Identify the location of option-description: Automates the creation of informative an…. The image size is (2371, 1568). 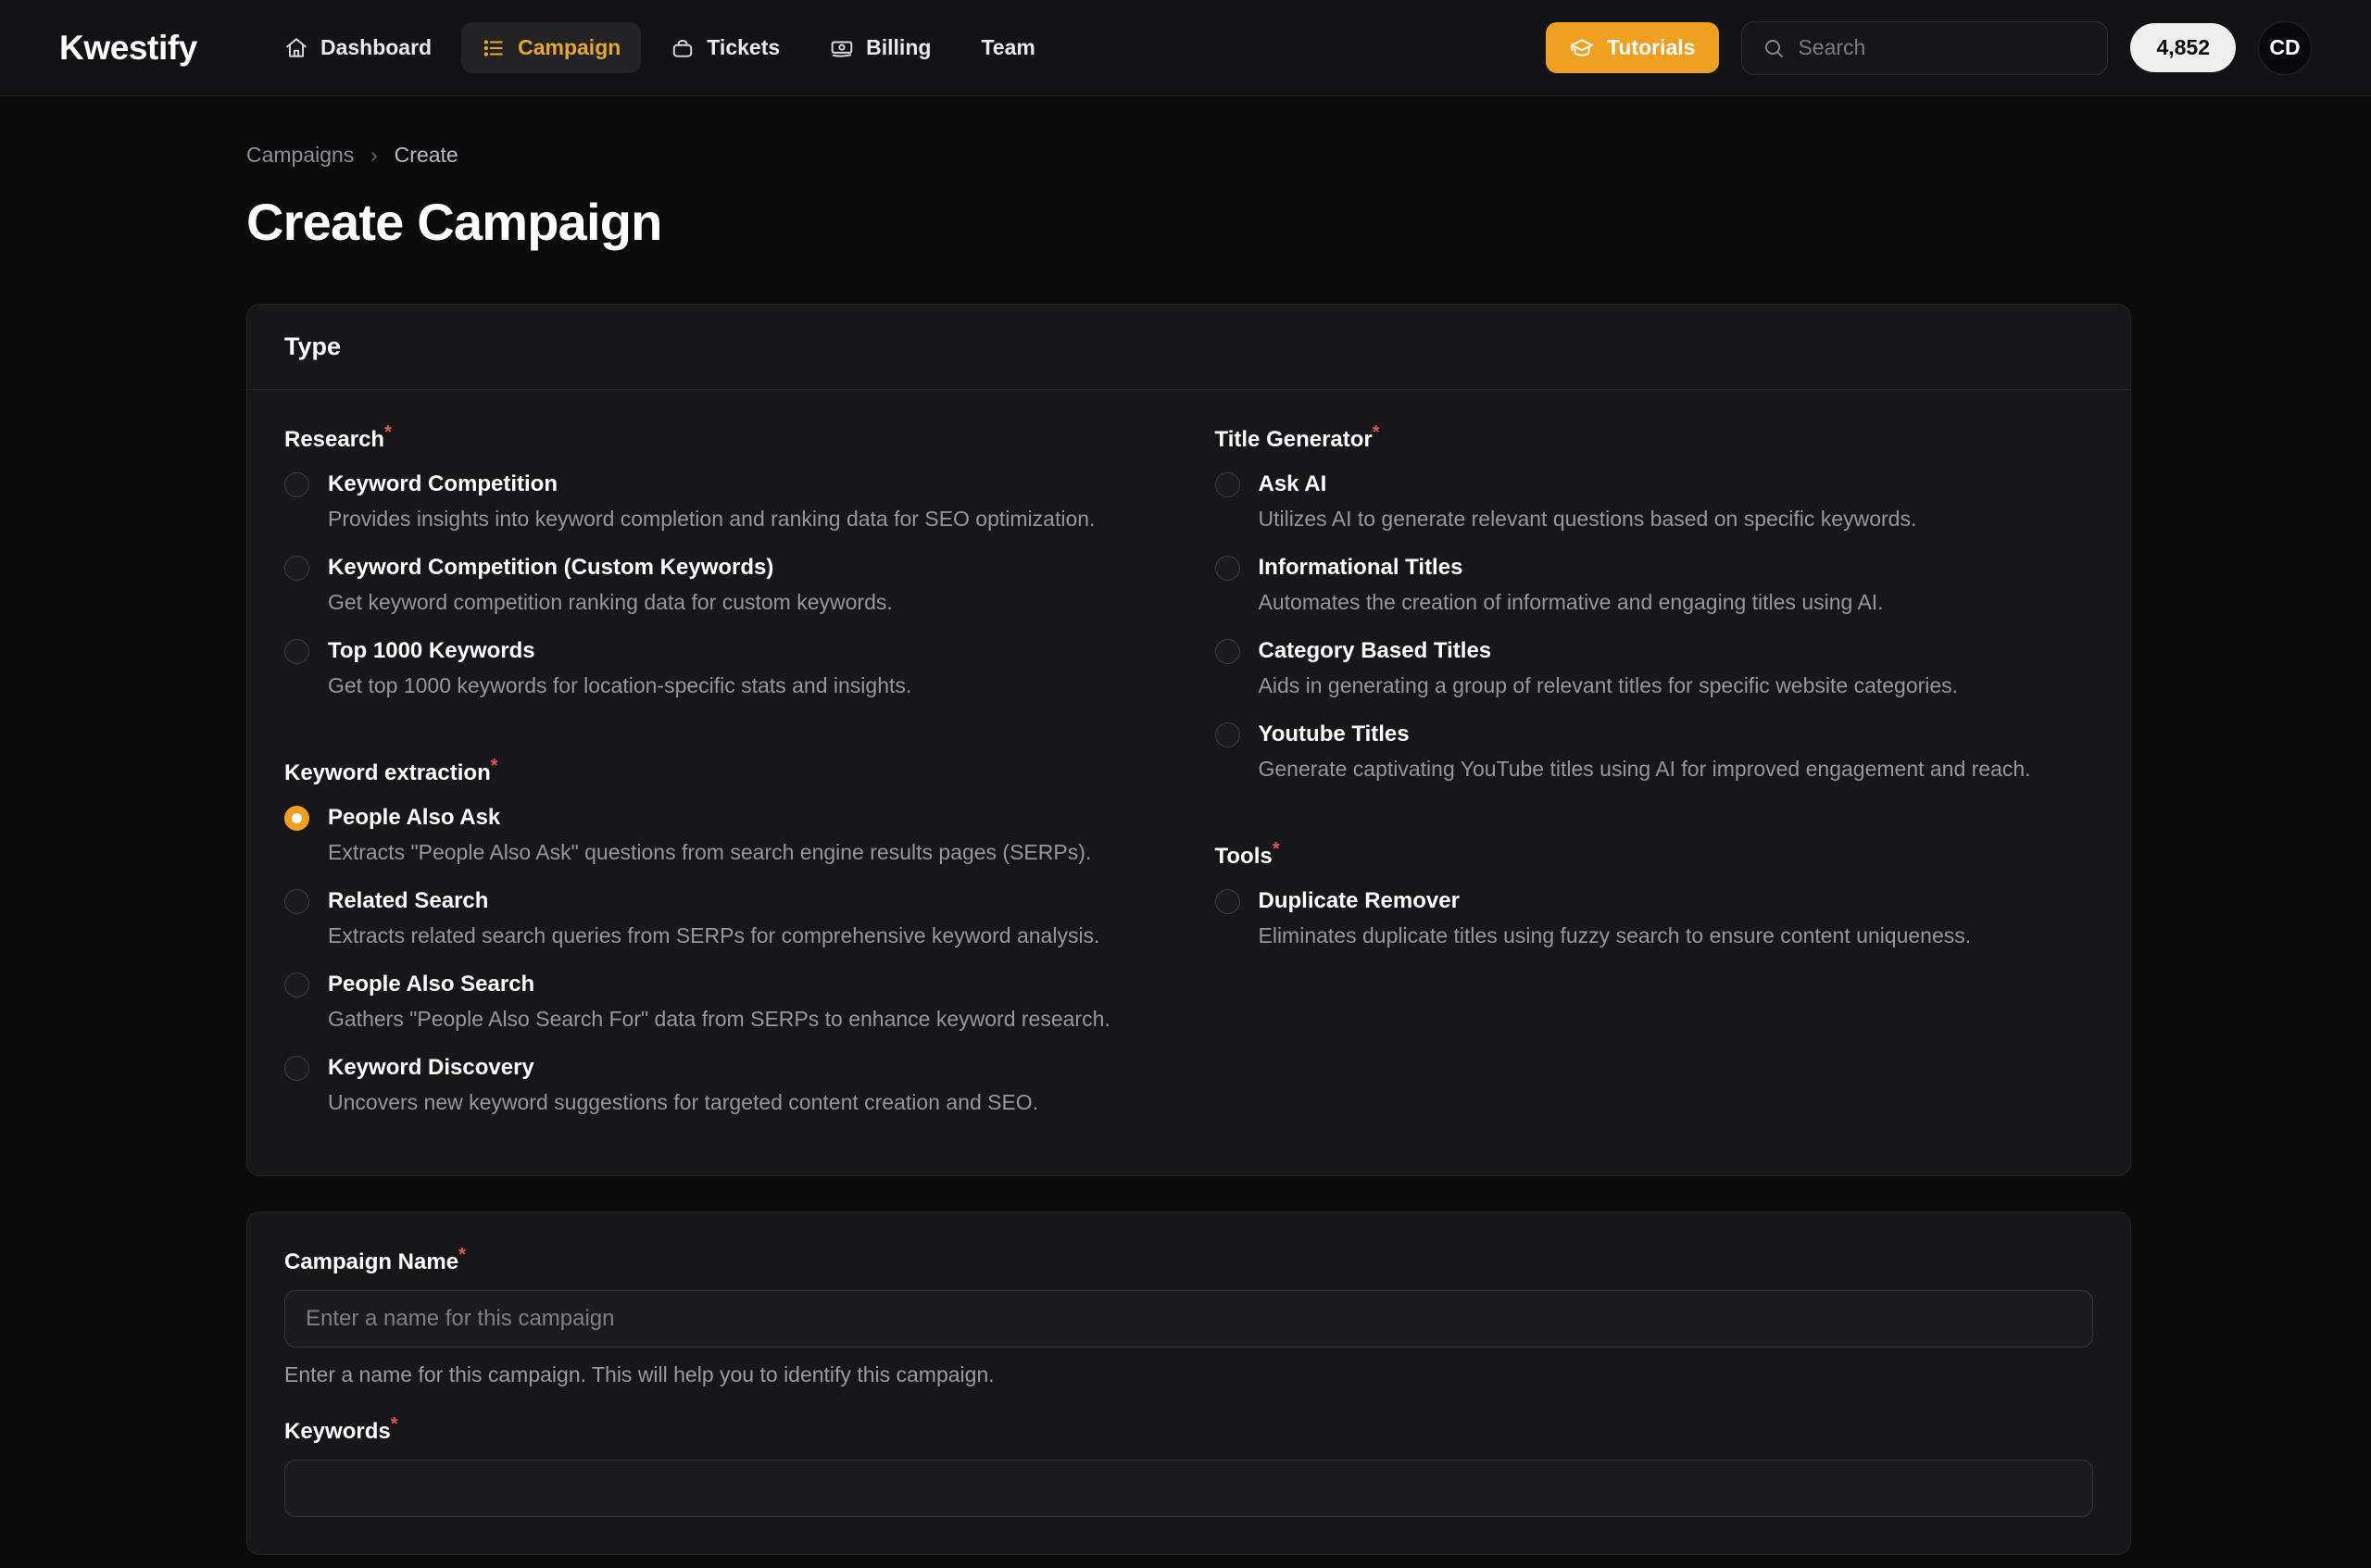
(1571, 602).